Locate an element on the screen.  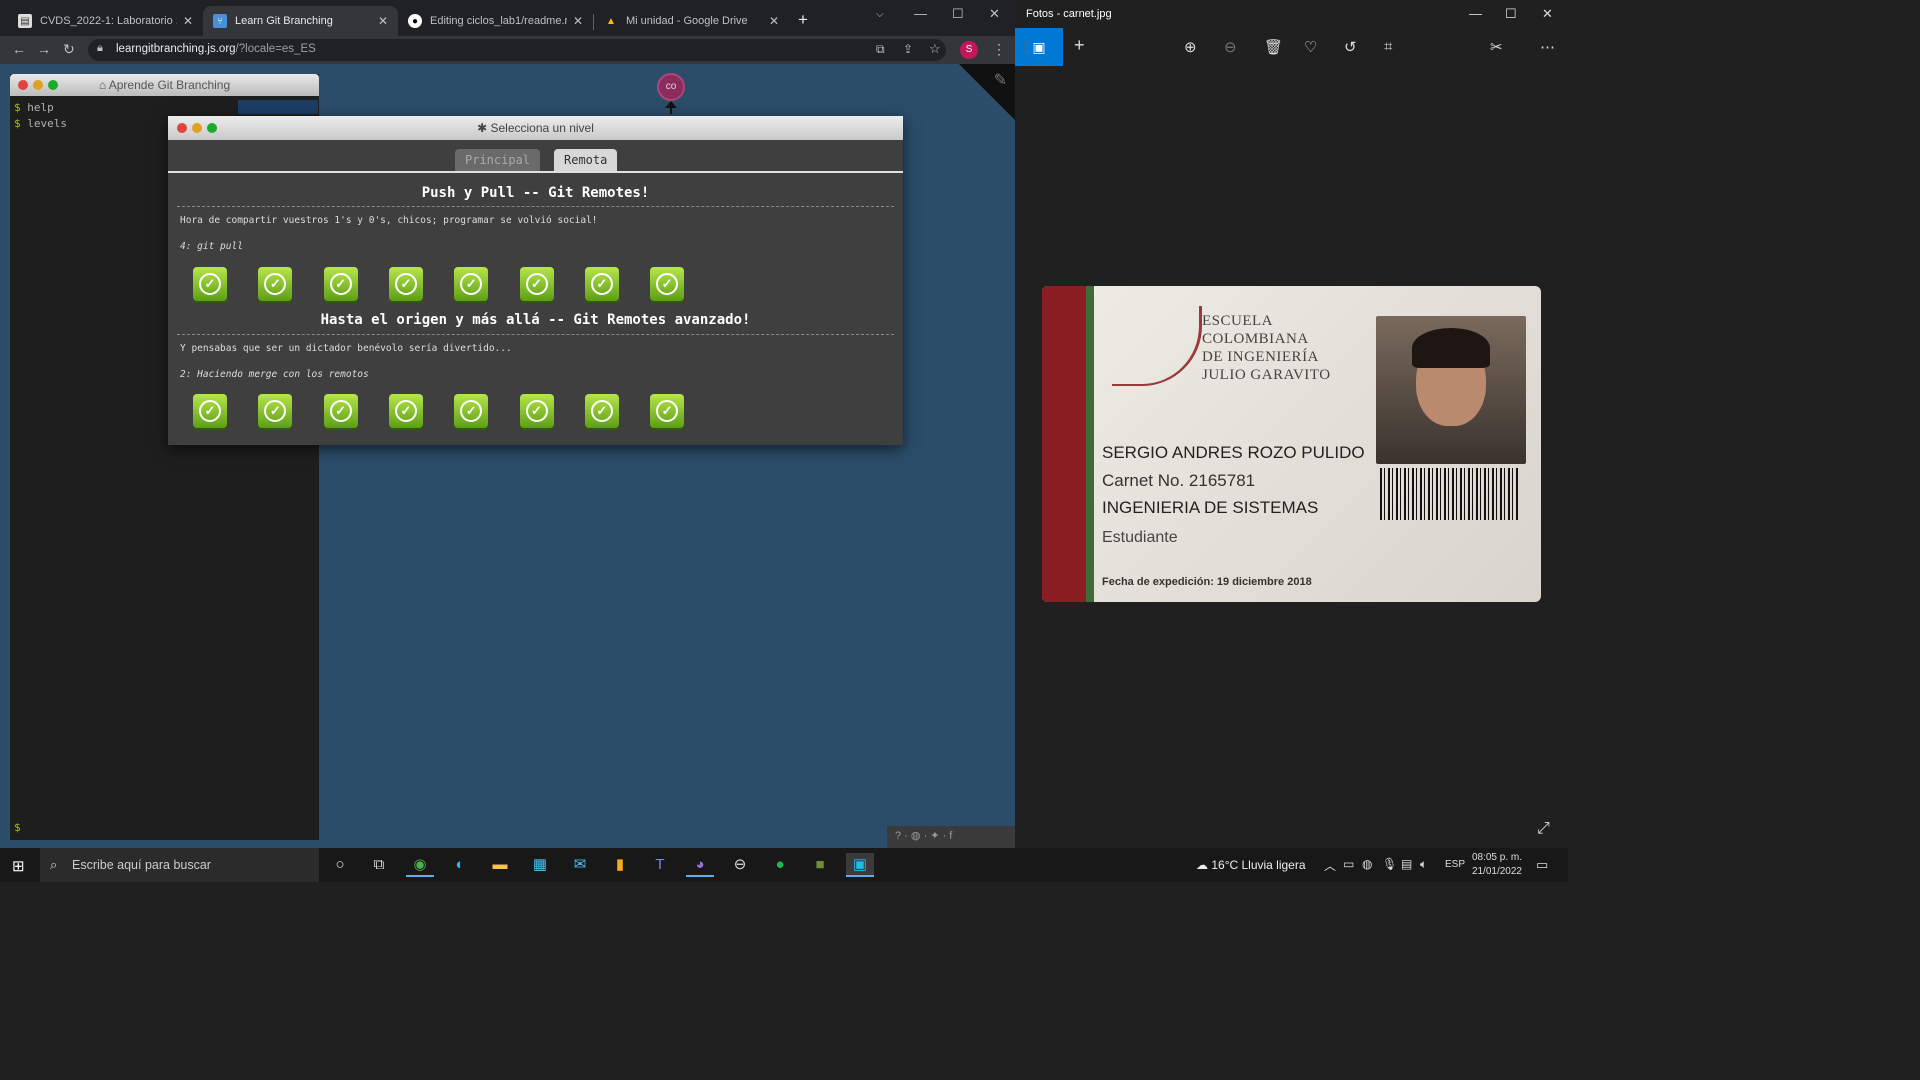
command-input-box is located at coordinates (278, 107).